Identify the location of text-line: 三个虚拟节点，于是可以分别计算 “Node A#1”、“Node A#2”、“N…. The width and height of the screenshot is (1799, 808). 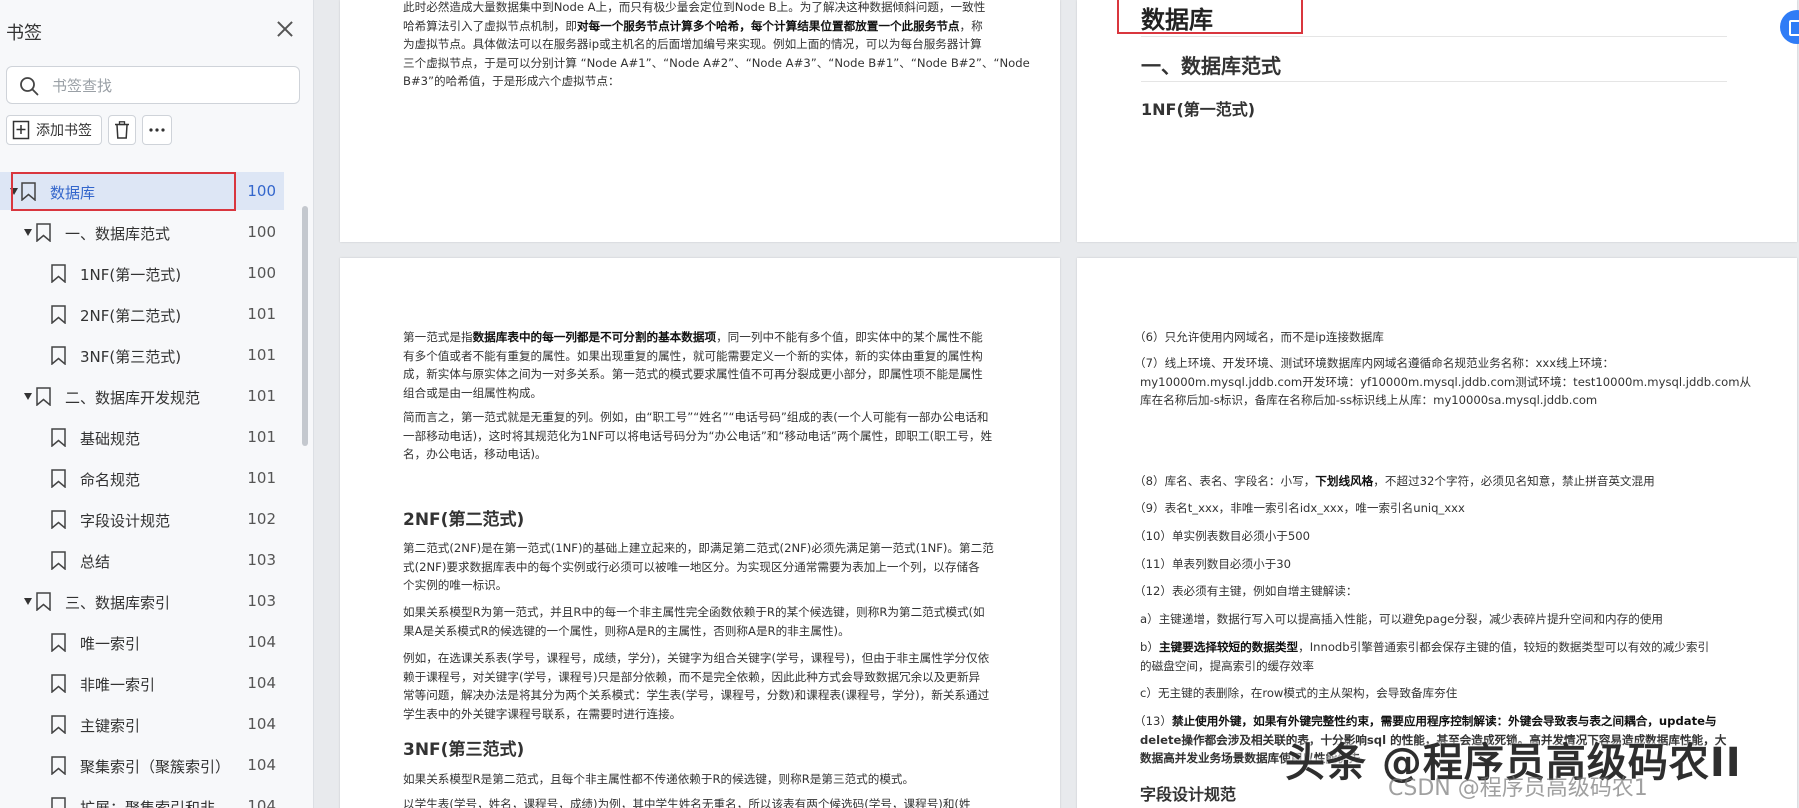
(716, 62).